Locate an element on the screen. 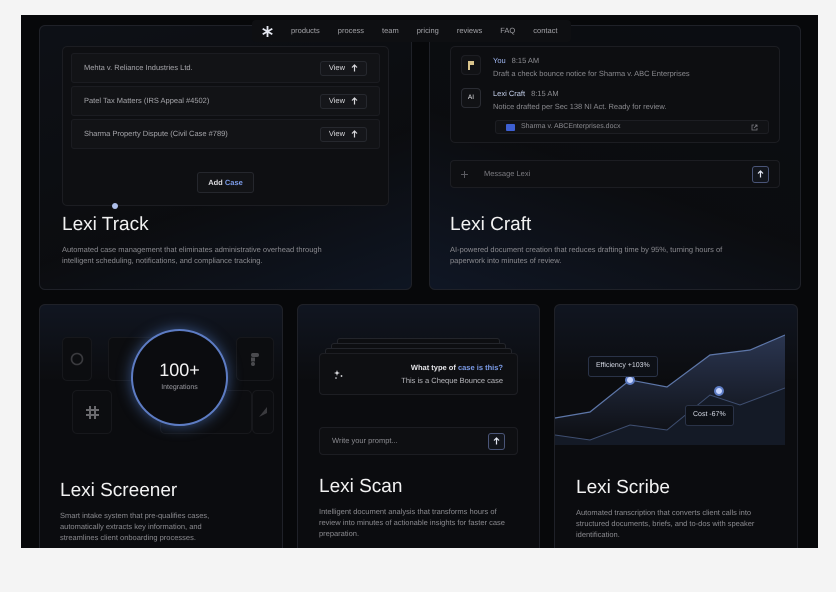 The width and height of the screenshot is (836, 592). document-icon is located at coordinates (510, 127).